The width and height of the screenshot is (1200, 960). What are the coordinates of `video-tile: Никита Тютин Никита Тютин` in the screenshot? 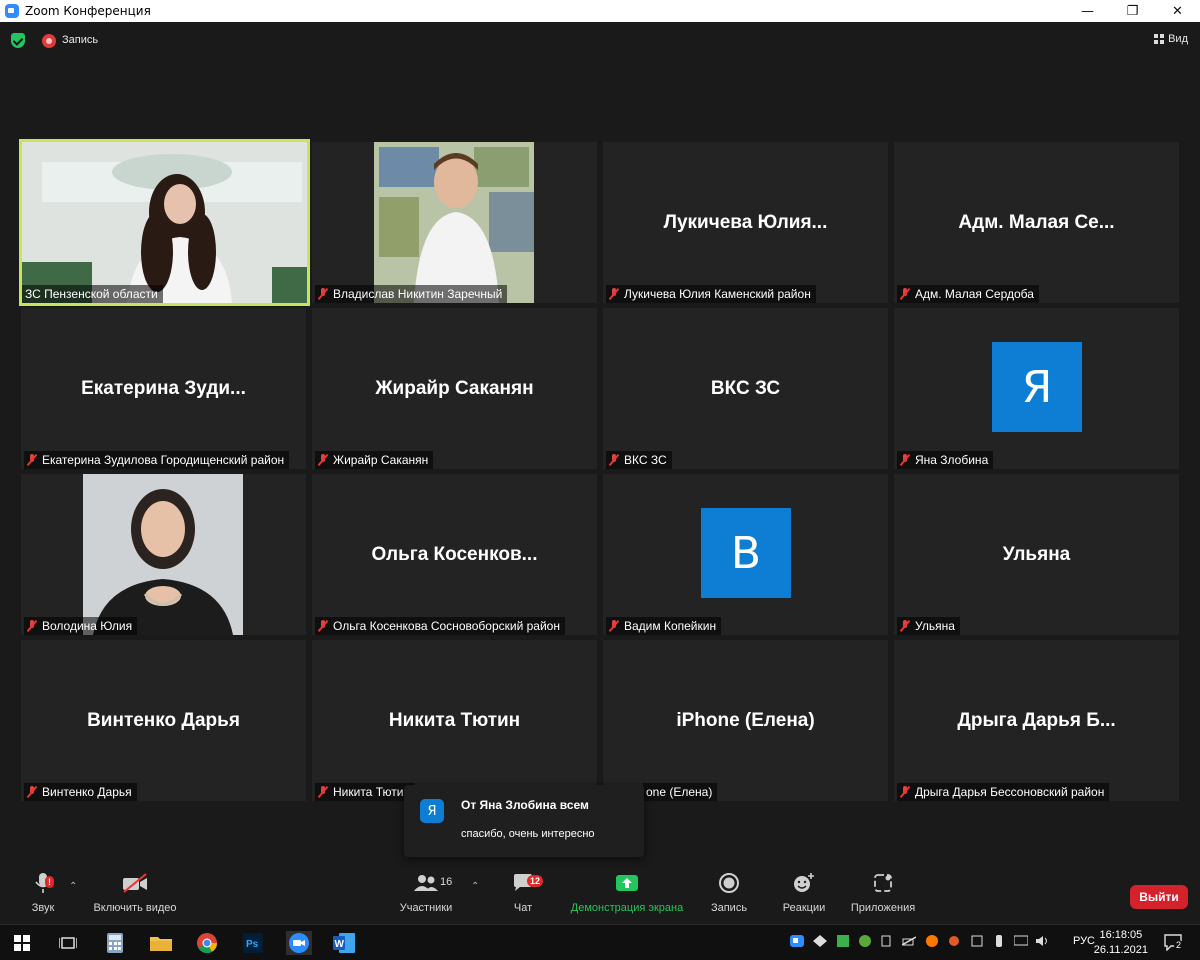 It's located at (454, 720).